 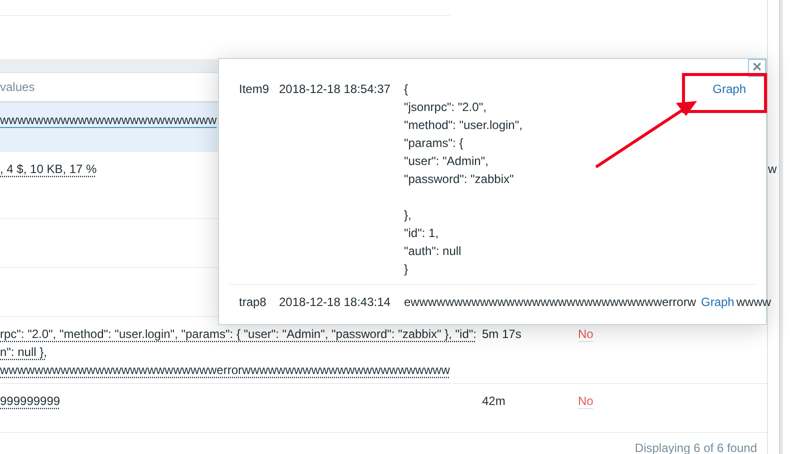 I want to click on item-value: { "jsonrpc": "2.0", "method": "user.login", "params": { "user": "Admin", "password": "zabbix" }, "id": 1, "auth": null }, so click(x=463, y=179).